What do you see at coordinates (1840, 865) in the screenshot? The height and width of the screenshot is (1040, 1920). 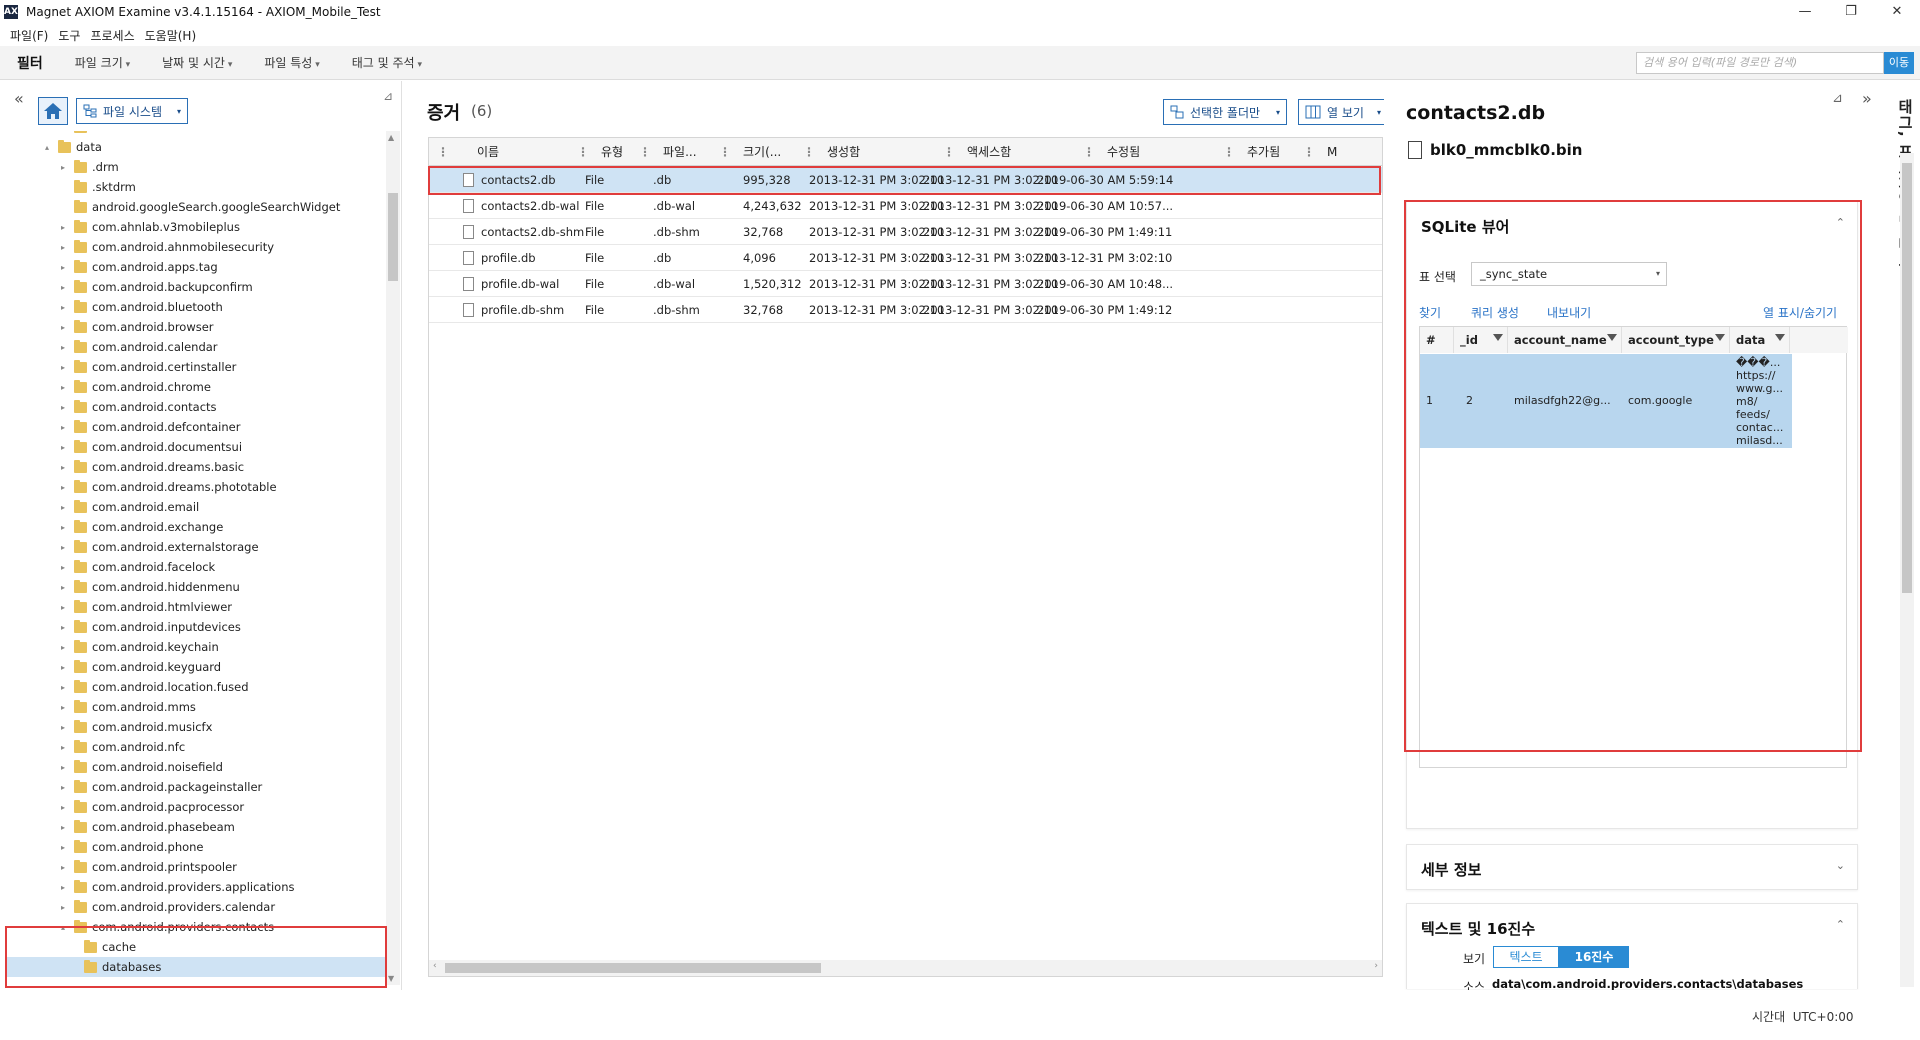 I see `expand-section-icon: ⌄` at bounding box center [1840, 865].